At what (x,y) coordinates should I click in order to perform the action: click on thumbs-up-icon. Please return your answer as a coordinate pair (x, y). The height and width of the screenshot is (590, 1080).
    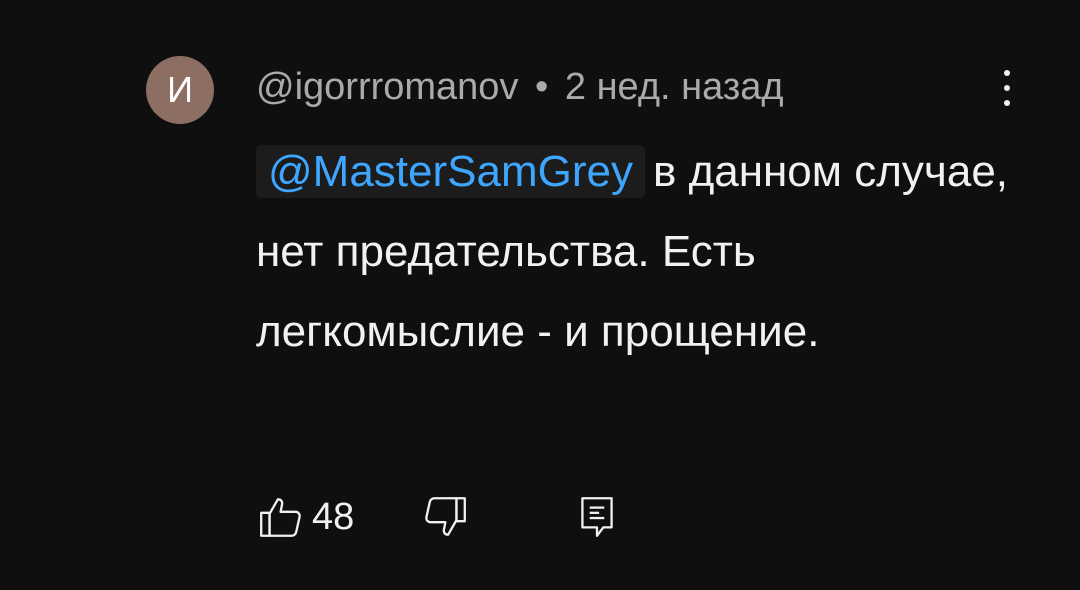
    Looking at the image, I should click on (280, 517).